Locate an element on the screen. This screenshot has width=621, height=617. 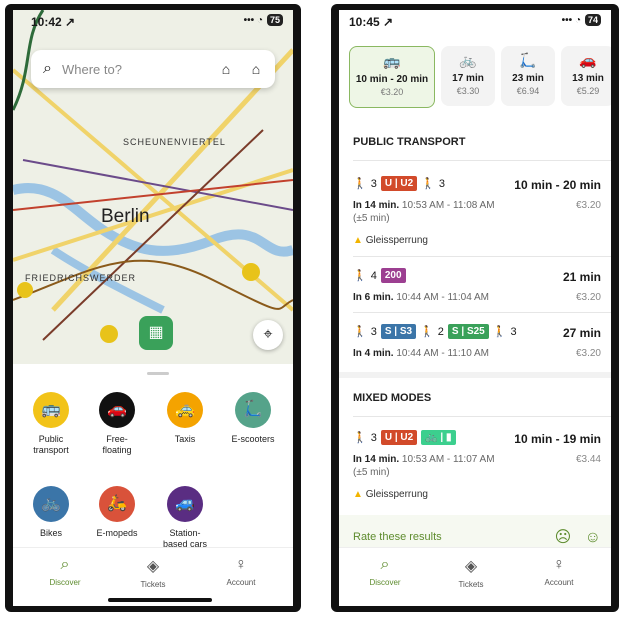
scooter-icon: 🛴 is located at coordinates (253, 410).